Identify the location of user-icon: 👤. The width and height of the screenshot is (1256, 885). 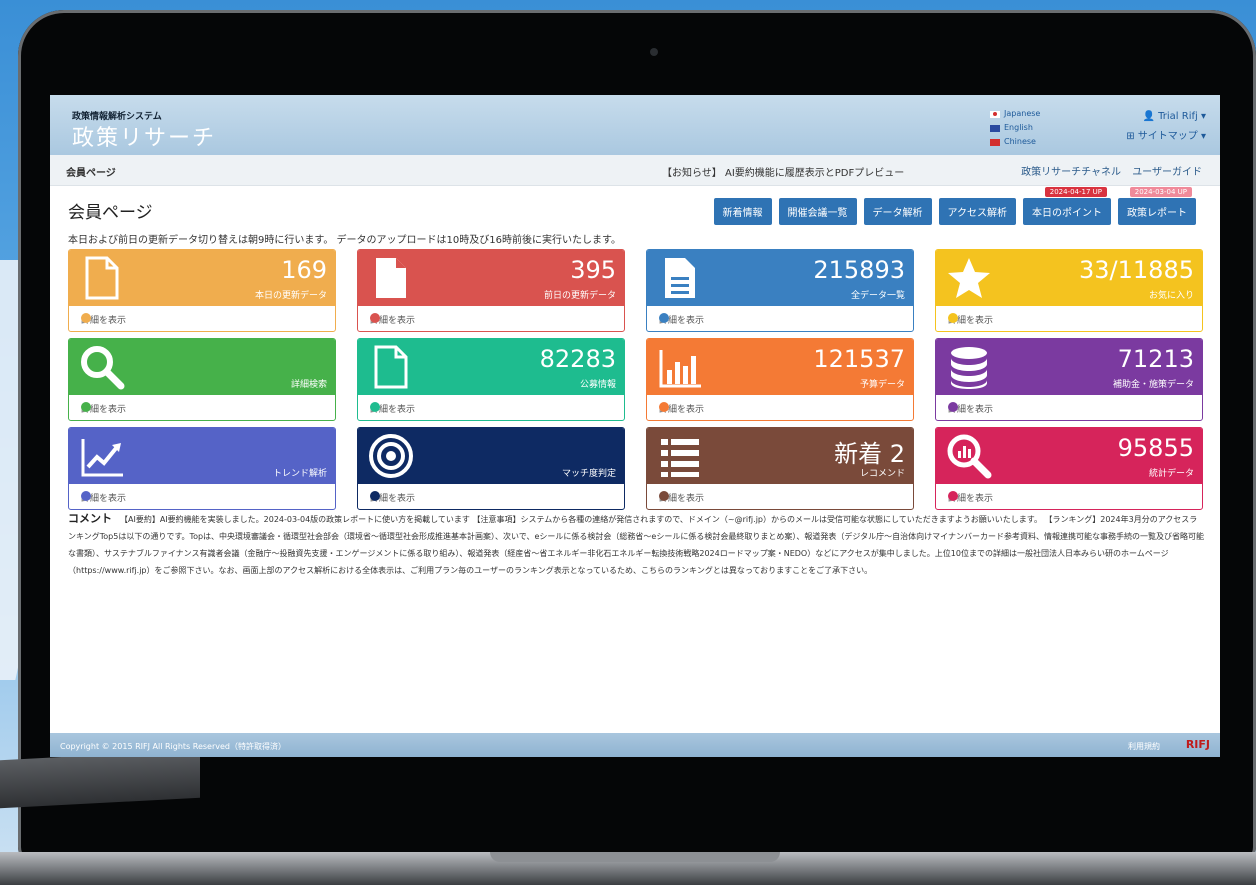
(1148, 116).